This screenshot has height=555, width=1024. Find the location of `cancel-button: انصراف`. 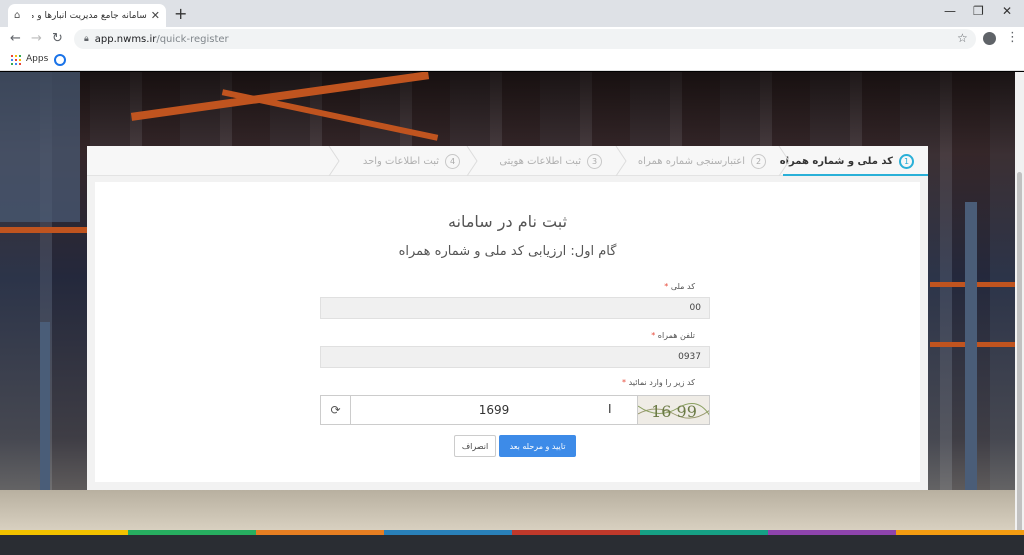

cancel-button: انصراف is located at coordinates (475, 446).